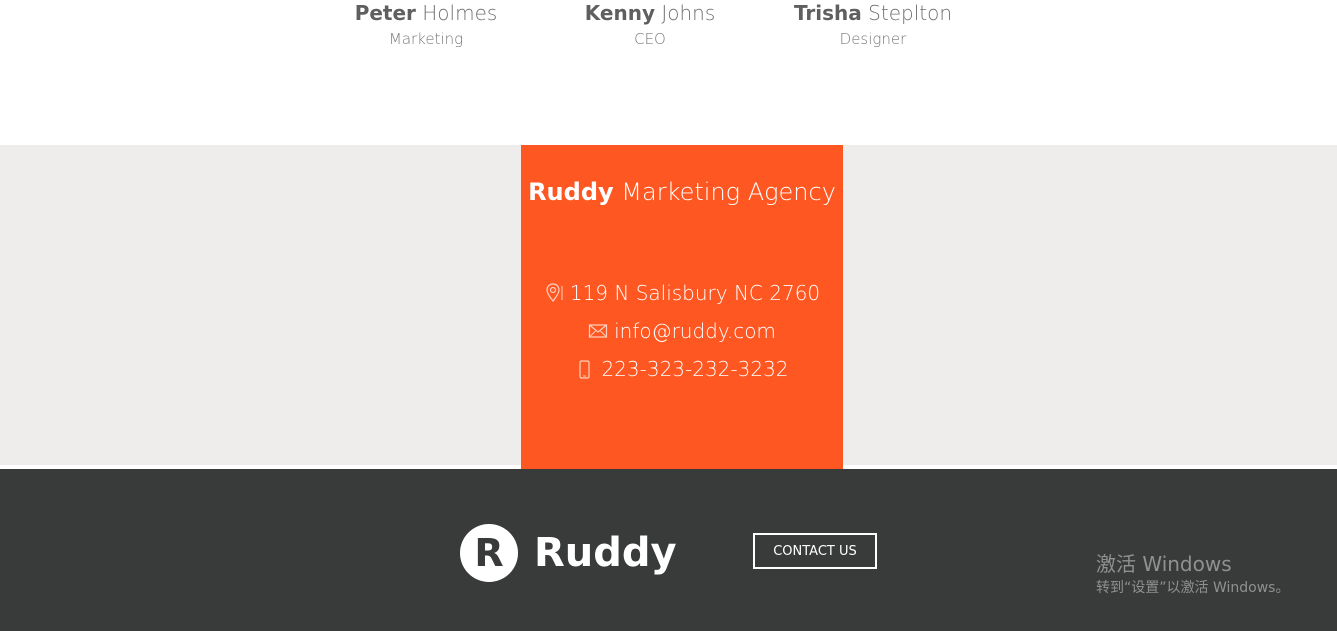  Describe the element at coordinates (815, 551) in the screenshot. I see `contact-us-button: CONTACT US` at that location.